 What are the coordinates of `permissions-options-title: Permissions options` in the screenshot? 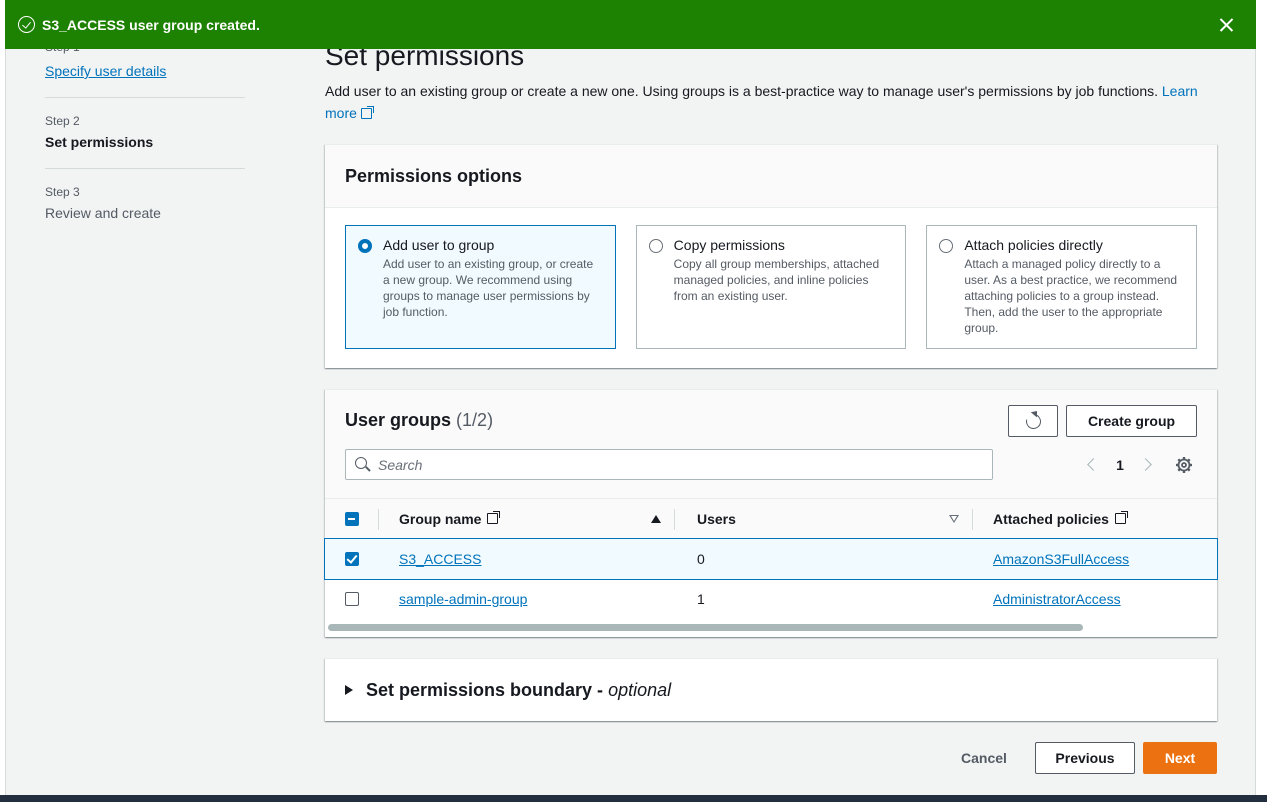 It's located at (434, 175).